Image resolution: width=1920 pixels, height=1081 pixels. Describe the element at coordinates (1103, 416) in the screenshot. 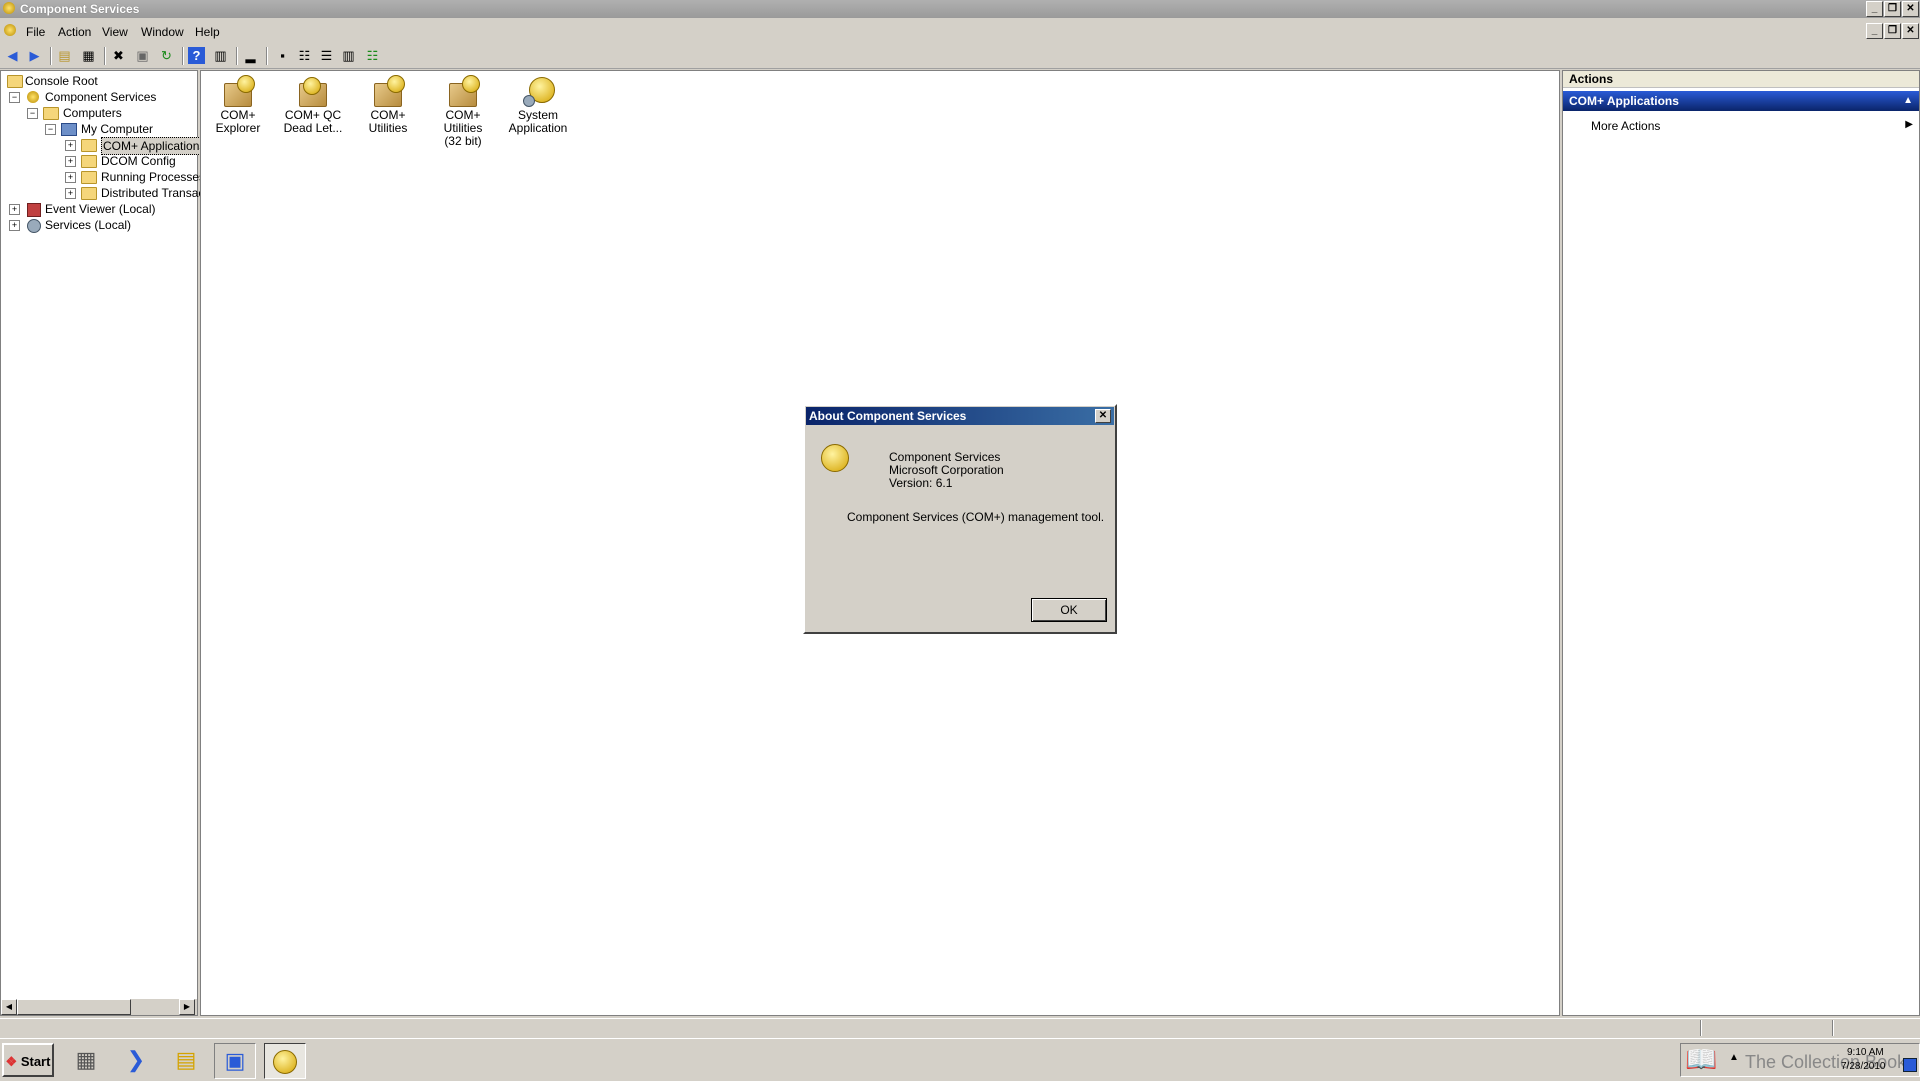

I see `dialog-close-button: ✕` at that location.